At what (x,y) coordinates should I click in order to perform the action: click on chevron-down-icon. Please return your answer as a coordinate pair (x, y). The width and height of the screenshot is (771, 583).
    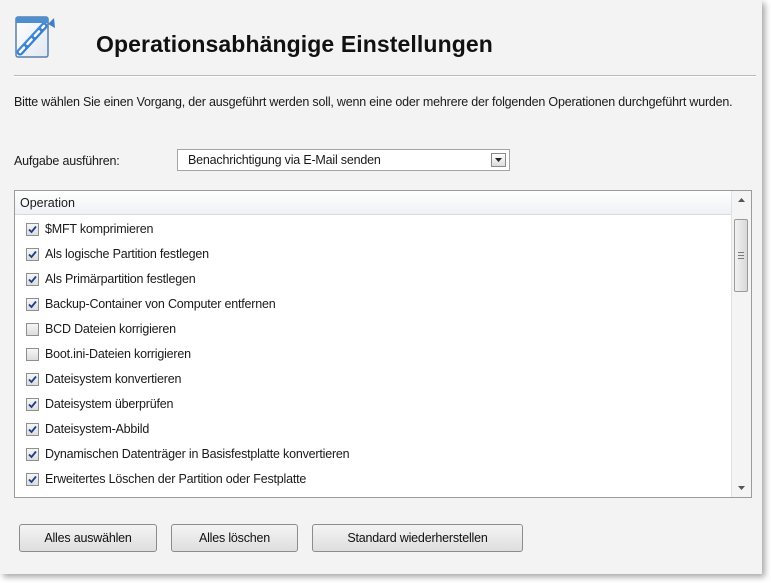
    Looking at the image, I should click on (498, 160).